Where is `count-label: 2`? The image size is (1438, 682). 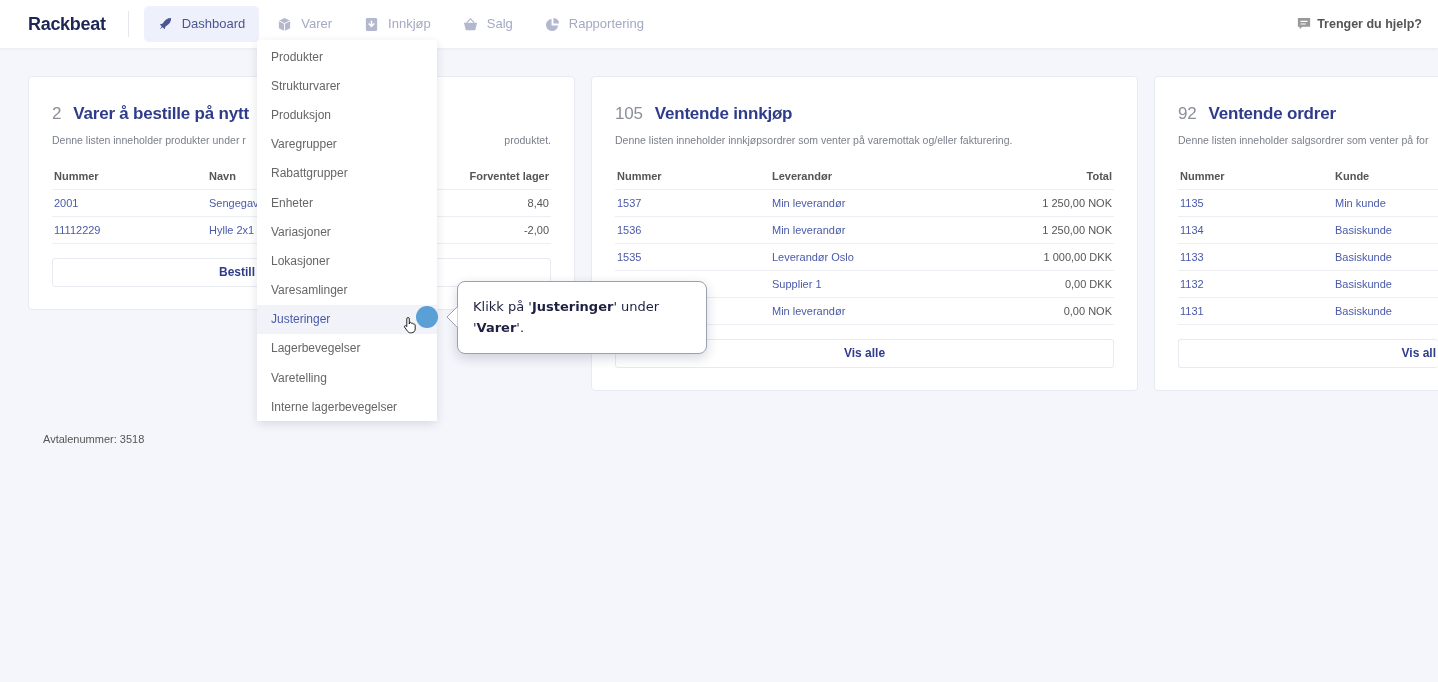
count-label: 2 is located at coordinates (57, 114).